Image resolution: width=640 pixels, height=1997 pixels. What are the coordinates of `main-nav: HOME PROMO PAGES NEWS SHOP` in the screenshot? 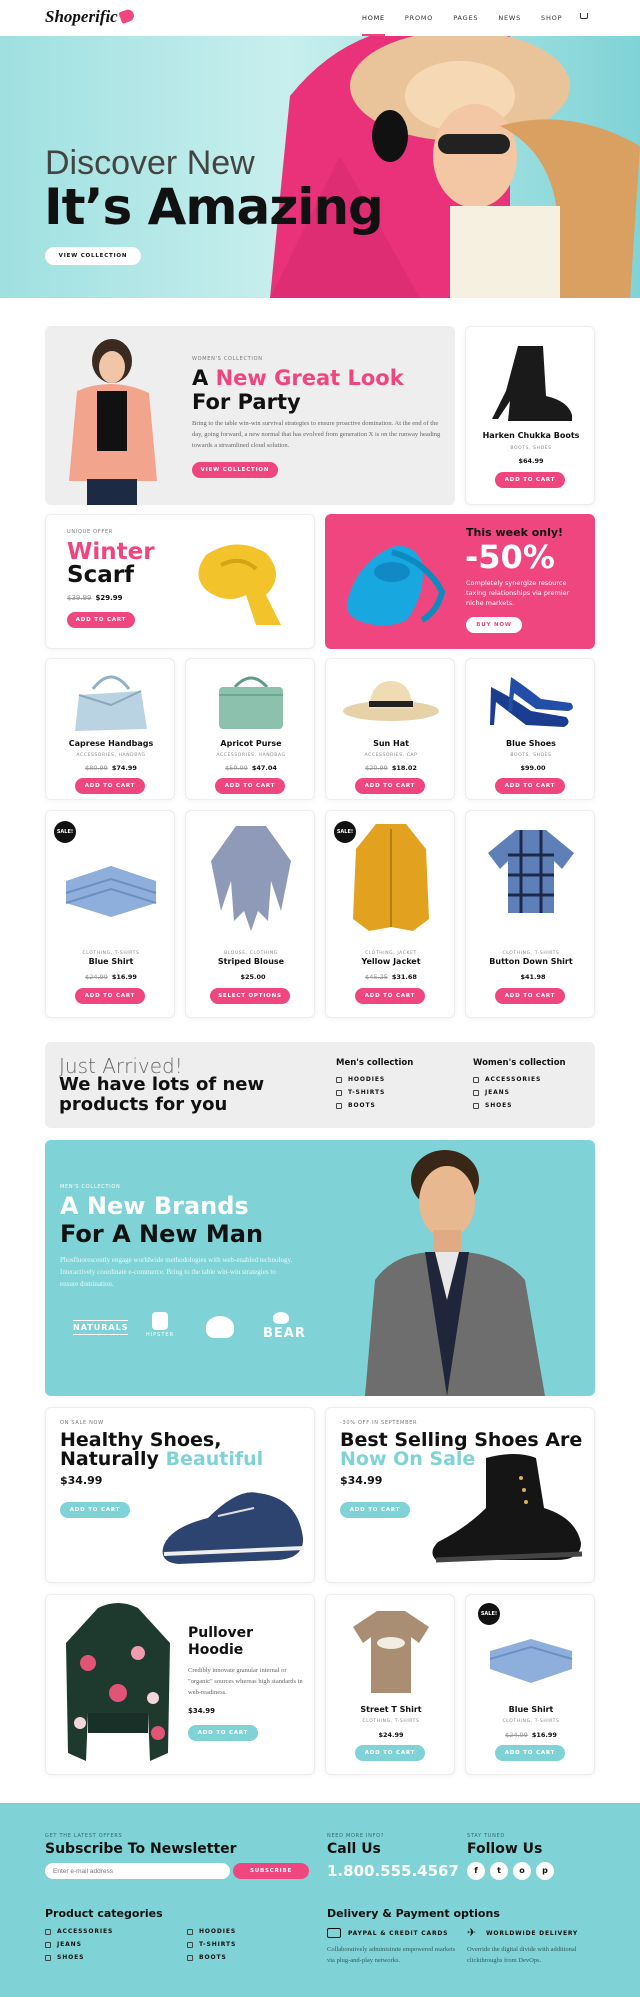 It's located at (462, 25).